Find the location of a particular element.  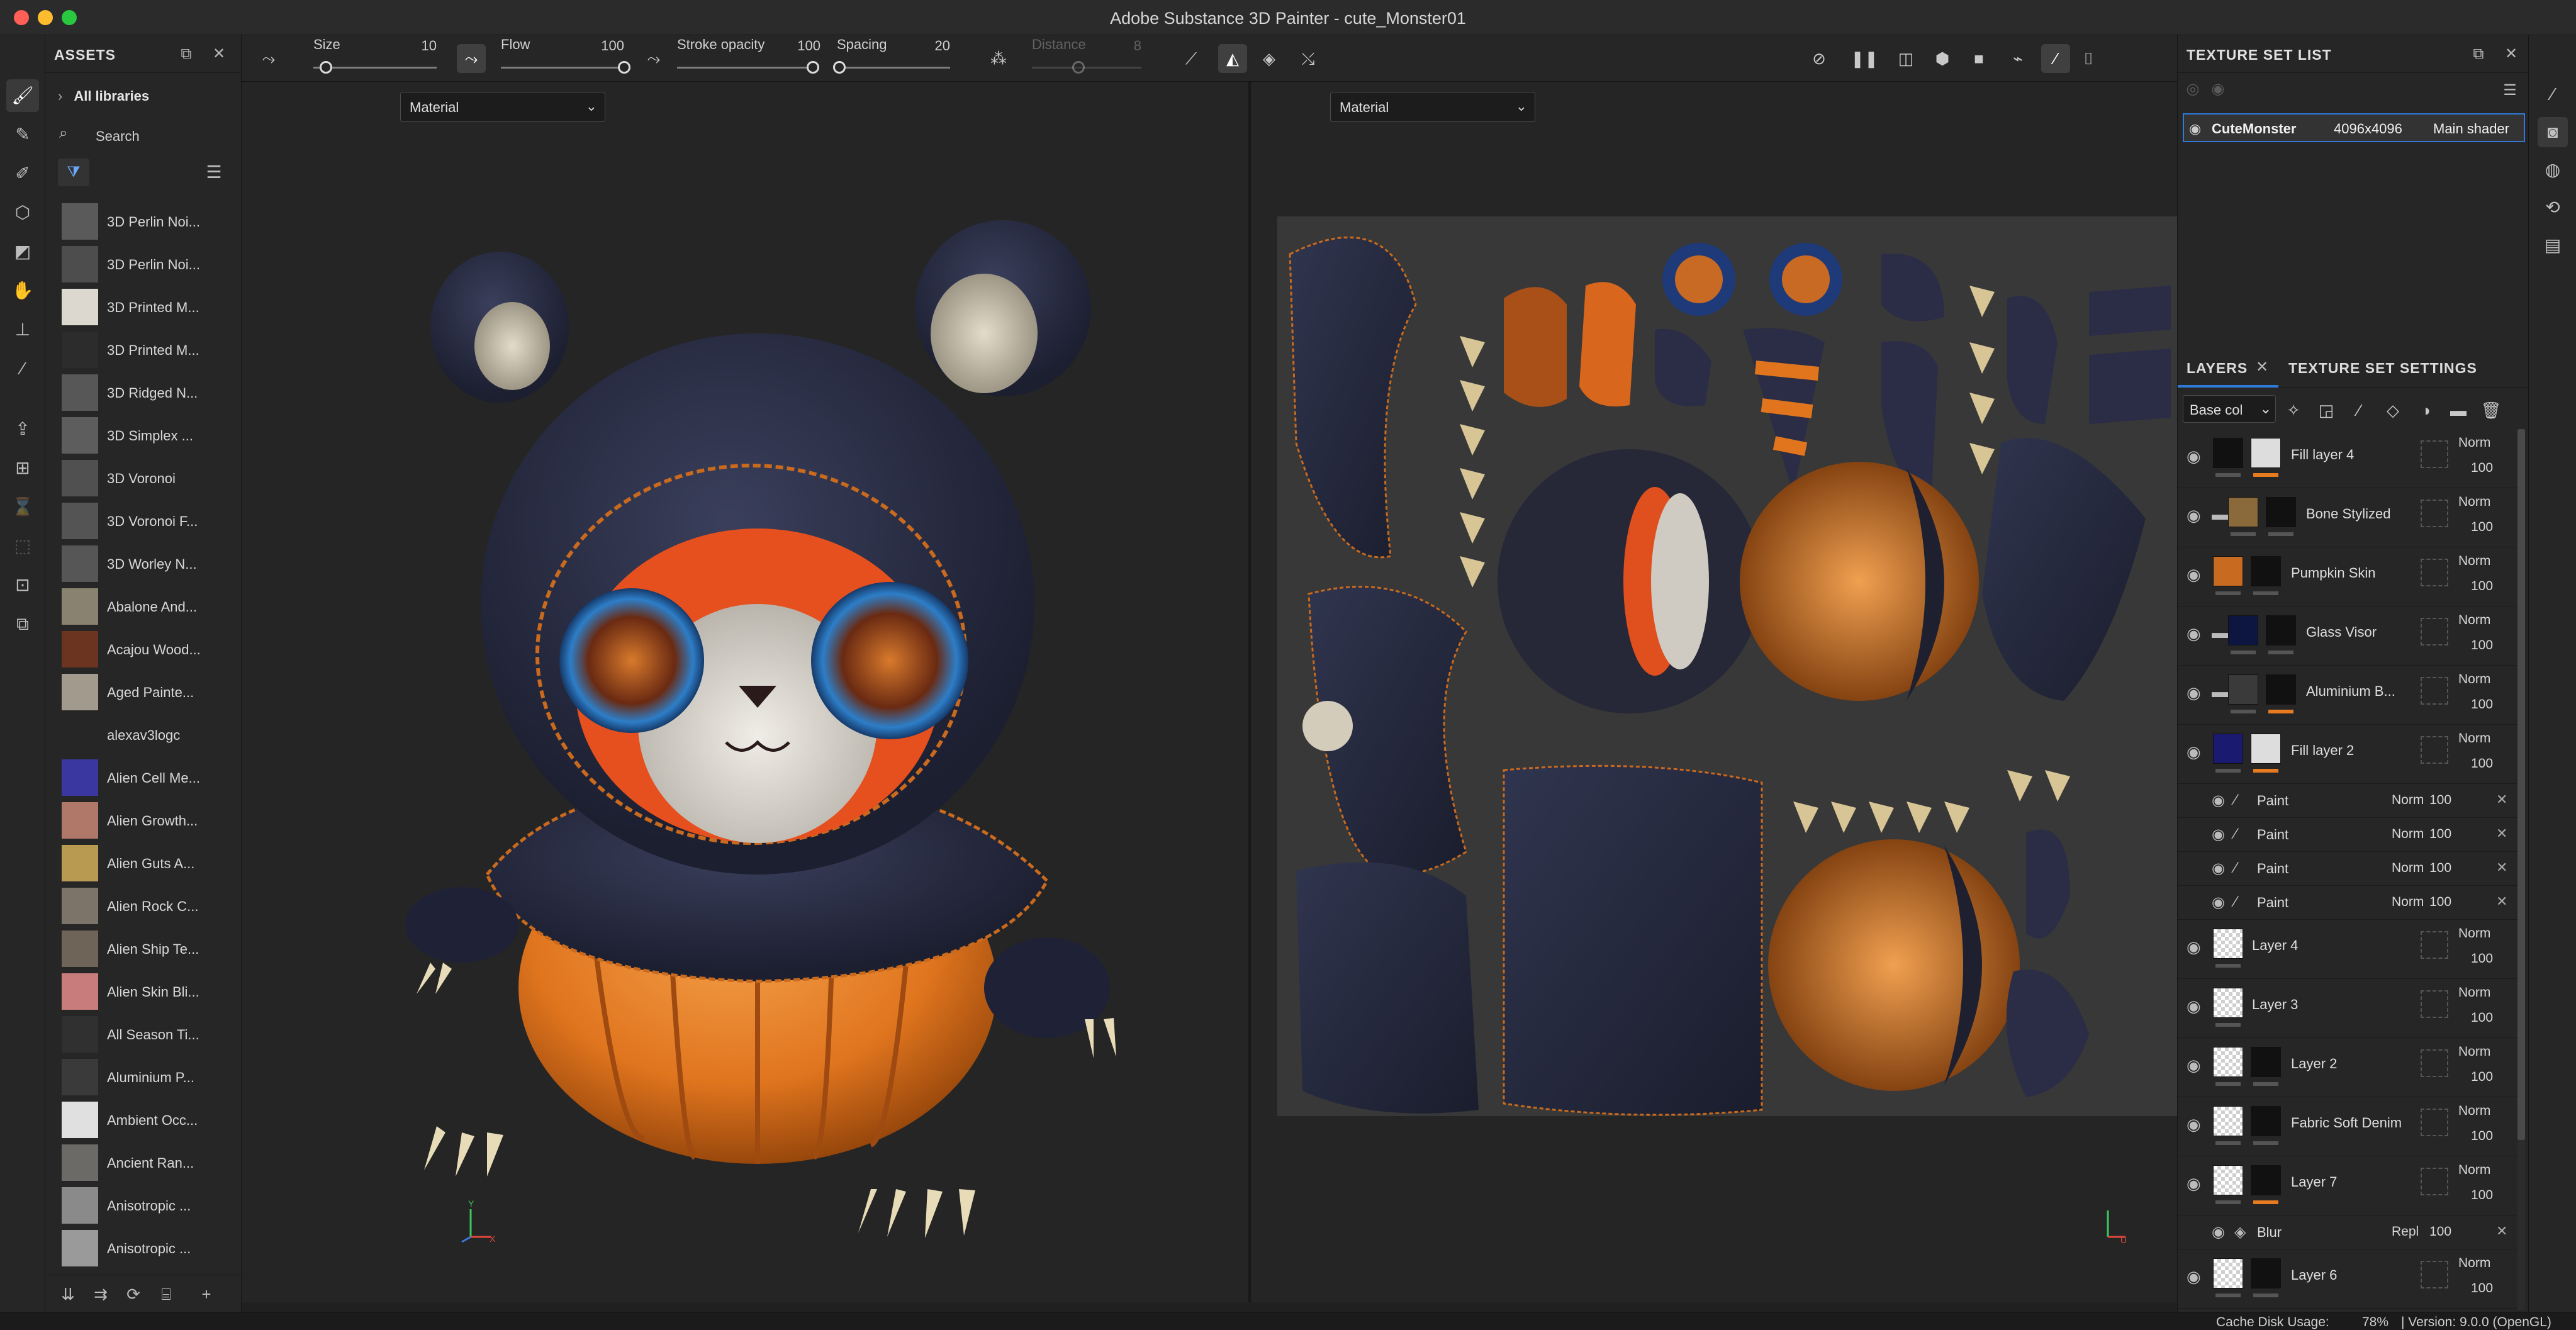

layer-row: ◉ Layer 7 Norm 100 is located at coordinates (2347, 1185).